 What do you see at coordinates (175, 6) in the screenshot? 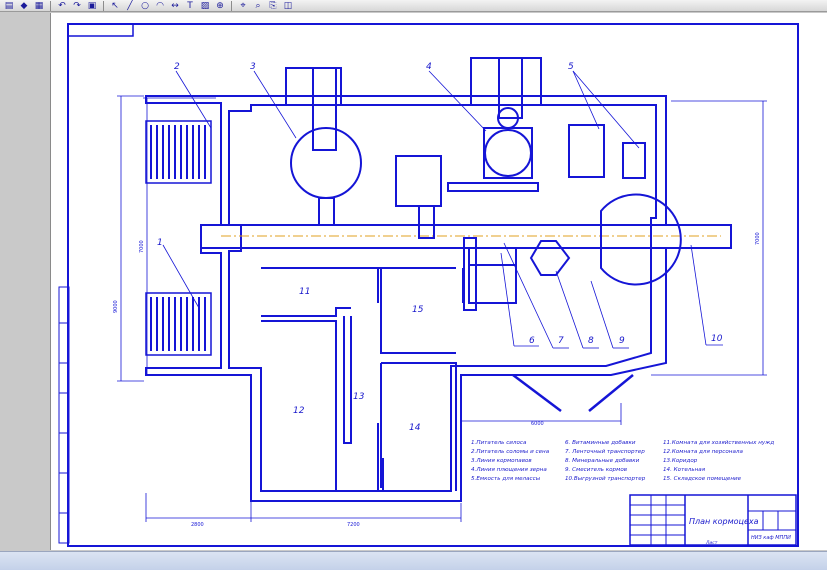
I see `dimension-icon: ↔` at bounding box center [175, 6].